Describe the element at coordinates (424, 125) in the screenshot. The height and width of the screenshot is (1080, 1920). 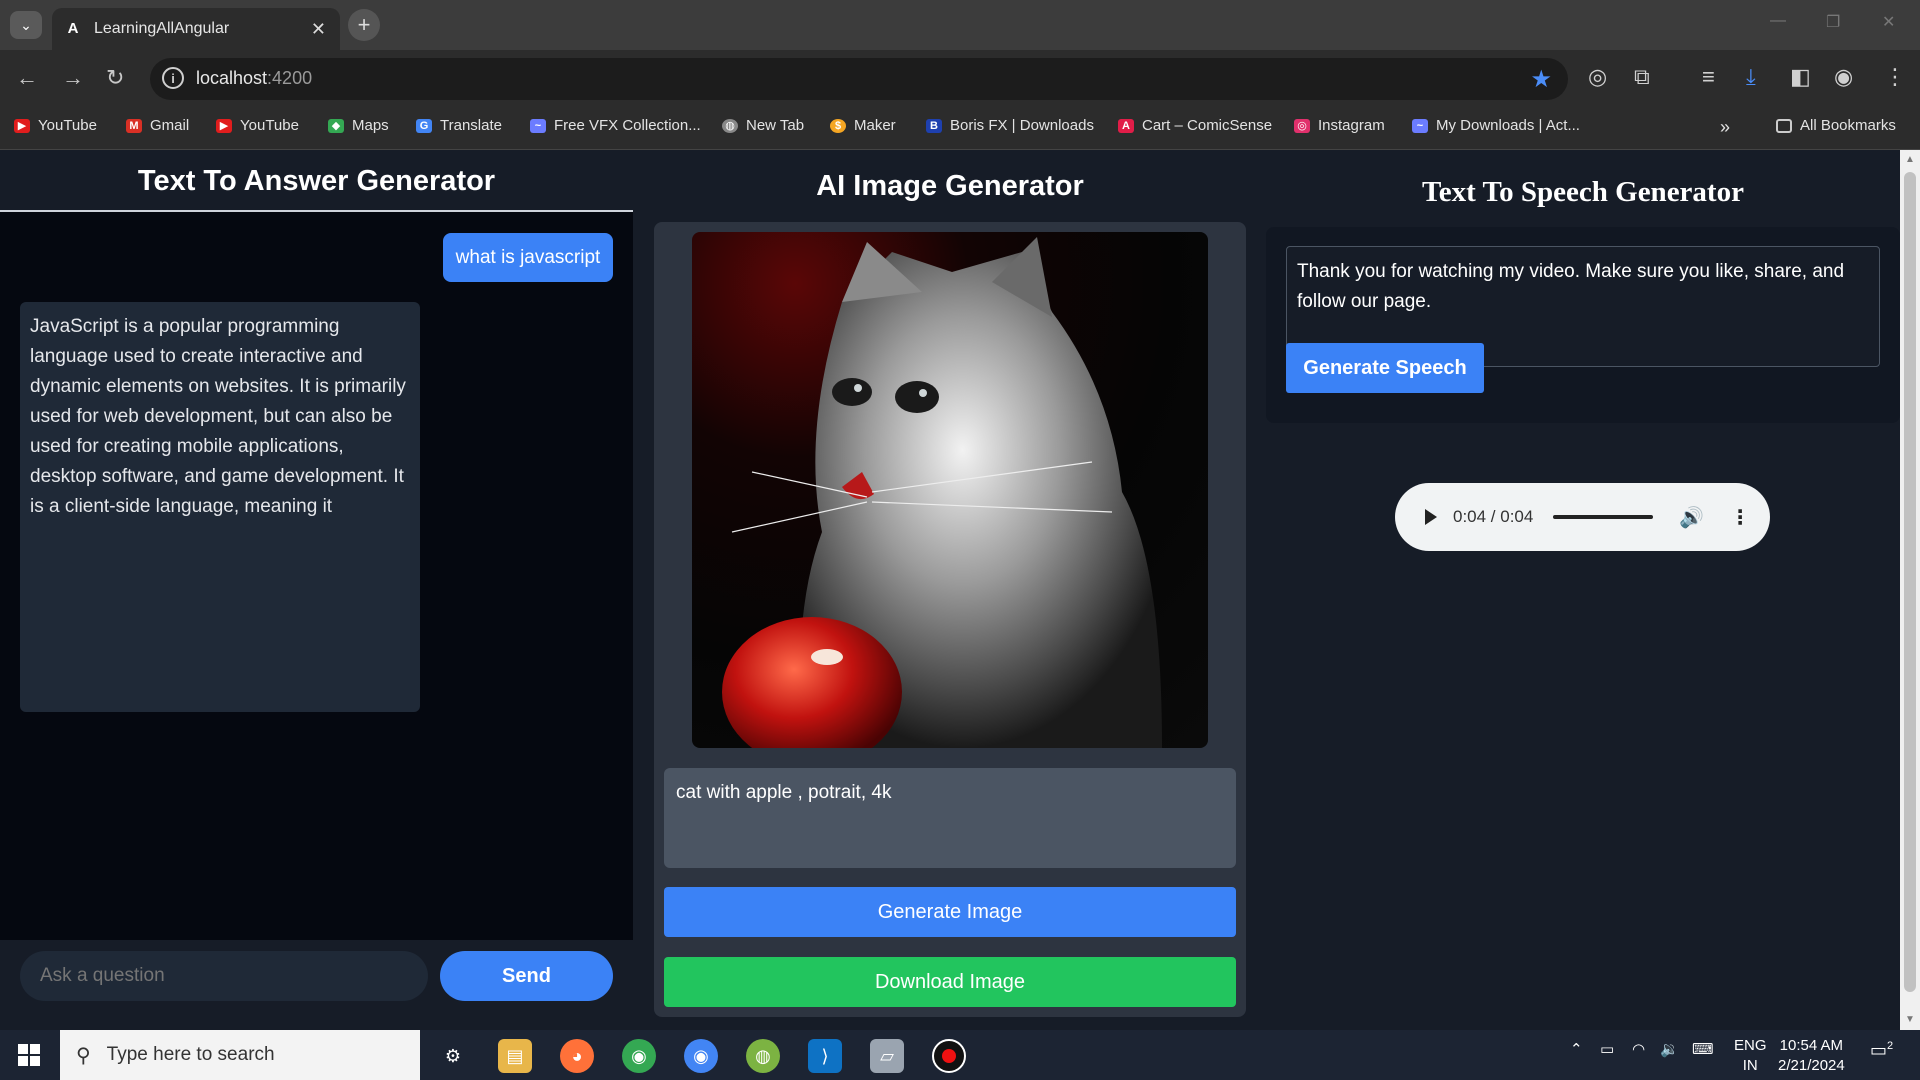
I see `translate-icon: G` at that location.